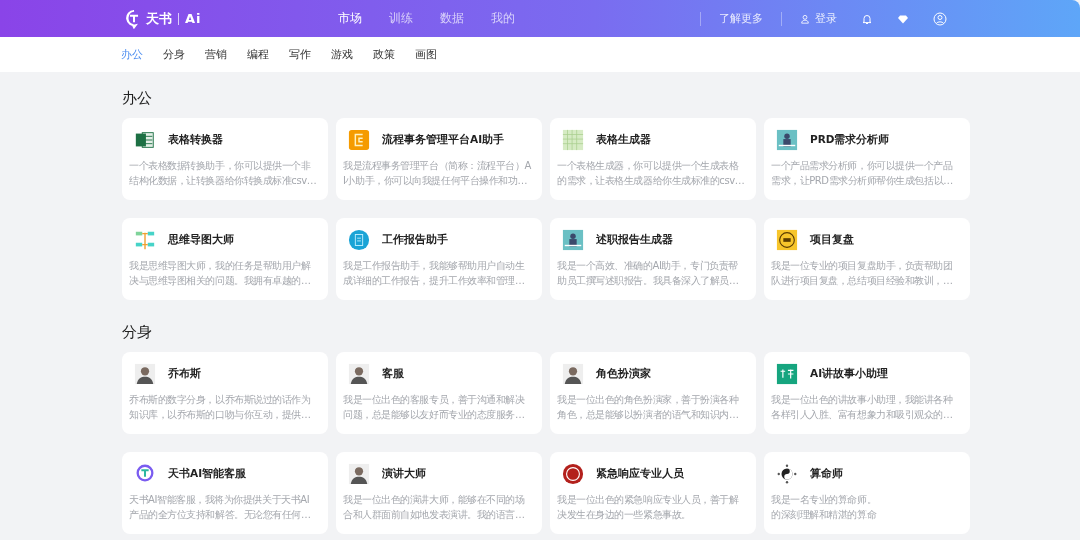 The width and height of the screenshot is (1080, 540). I want to click on card-title: 算命师, so click(826, 474).